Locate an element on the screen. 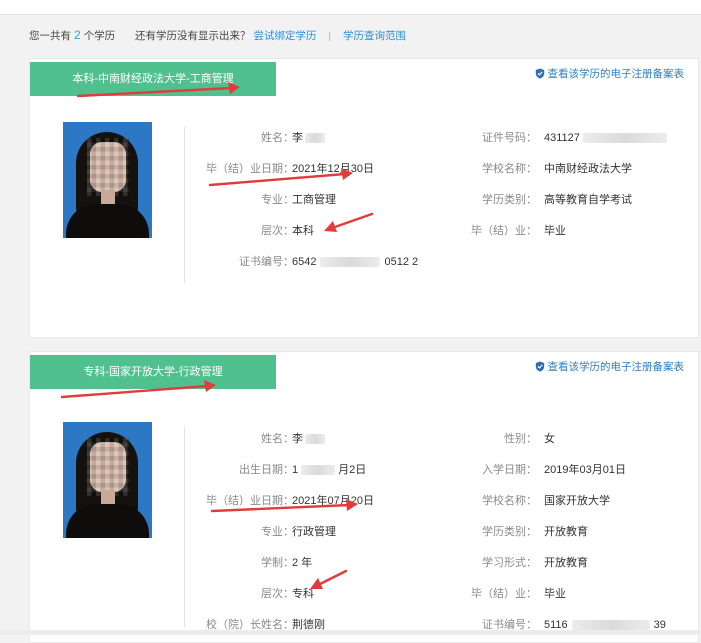 This screenshot has height=643, width=701. field-value: 专科 is located at coordinates (303, 594).